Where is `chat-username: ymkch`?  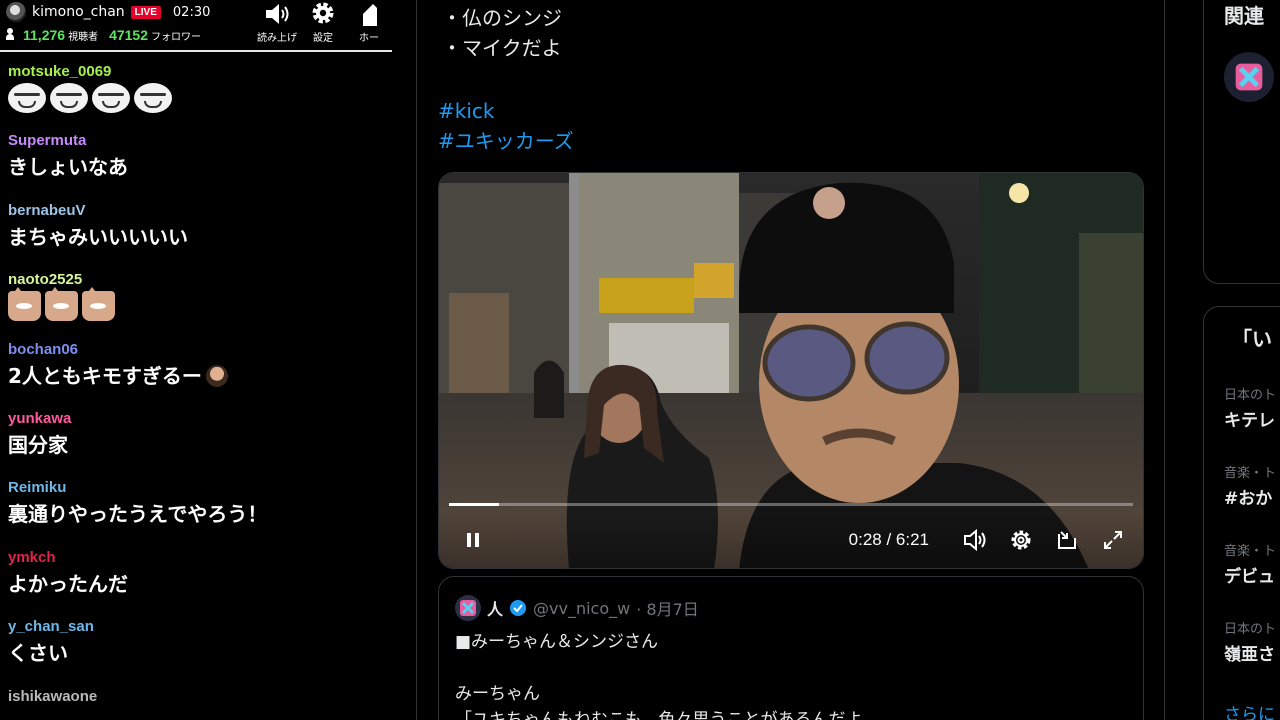
chat-username: ymkch is located at coordinates (200, 558).